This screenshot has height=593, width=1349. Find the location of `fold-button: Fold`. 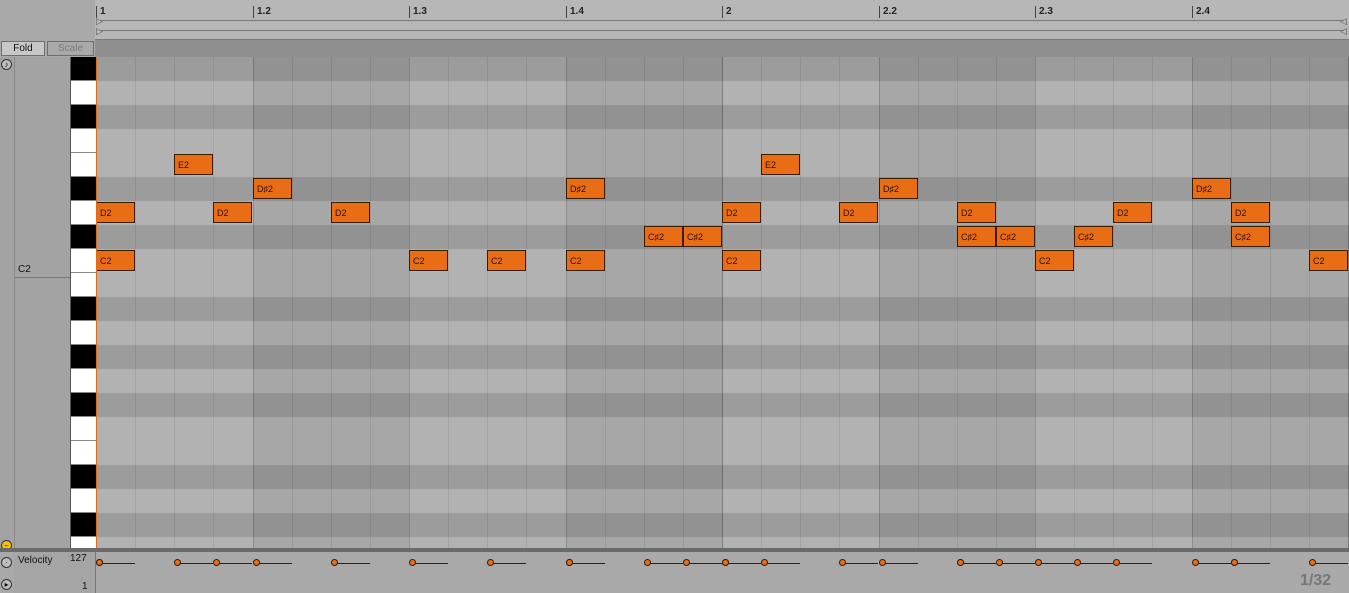

fold-button: Fold is located at coordinates (23, 48).